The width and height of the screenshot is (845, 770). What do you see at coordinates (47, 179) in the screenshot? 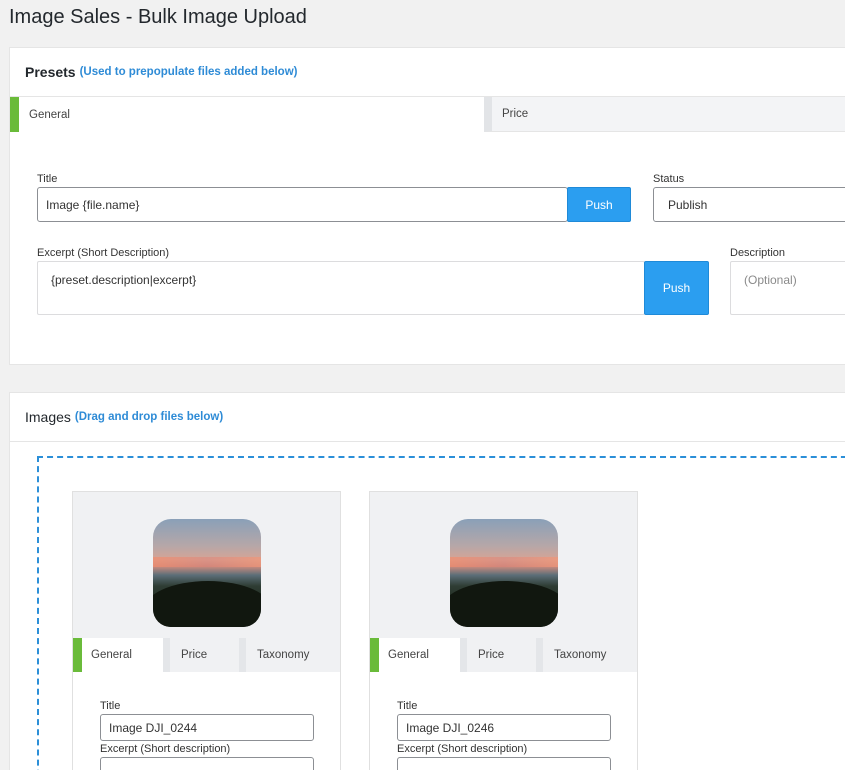
I see `title-label: Title` at bounding box center [47, 179].